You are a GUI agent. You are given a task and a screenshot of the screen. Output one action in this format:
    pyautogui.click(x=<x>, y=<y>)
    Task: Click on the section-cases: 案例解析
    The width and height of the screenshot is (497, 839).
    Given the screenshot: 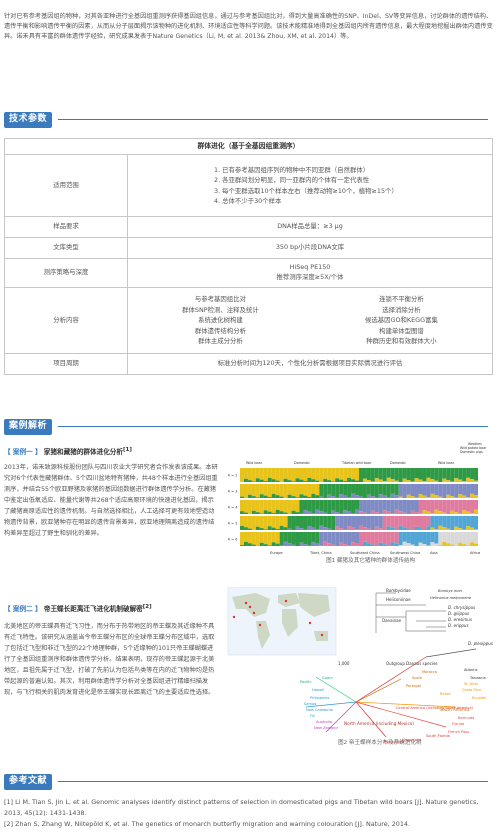 What is the action you would take?
    pyautogui.click(x=246, y=427)
    